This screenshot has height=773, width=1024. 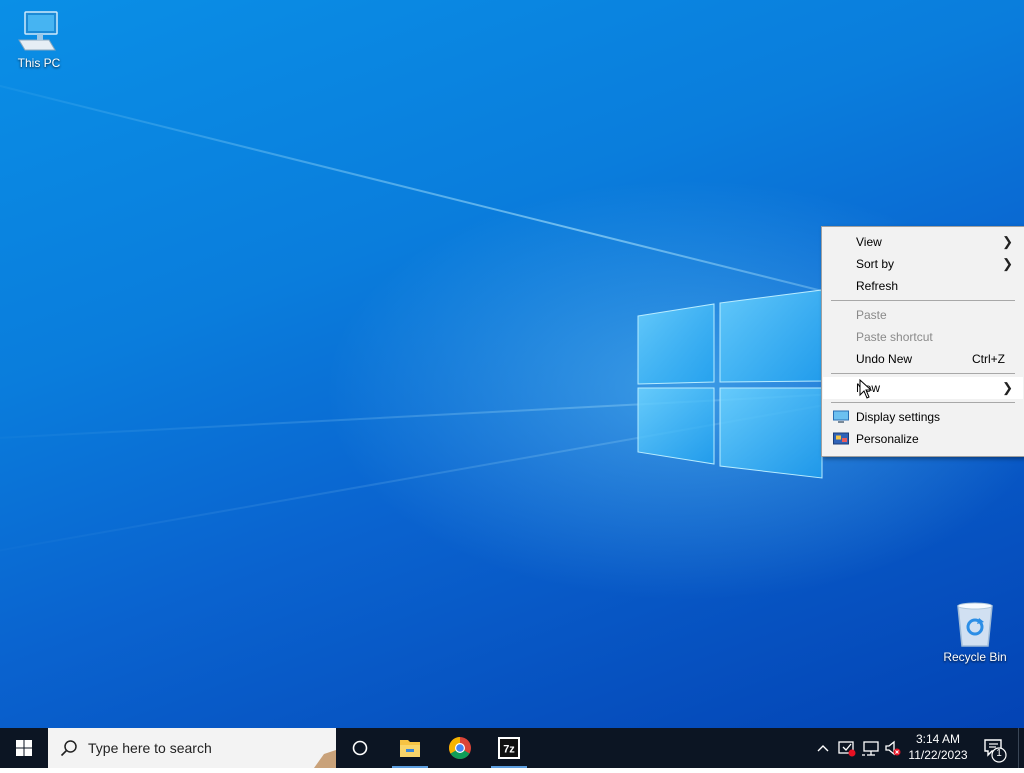 What do you see at coordinates (923, 439) in the screenshot?
I see `menu-item-personalize: Personalize` at bounding box center [923, 439].